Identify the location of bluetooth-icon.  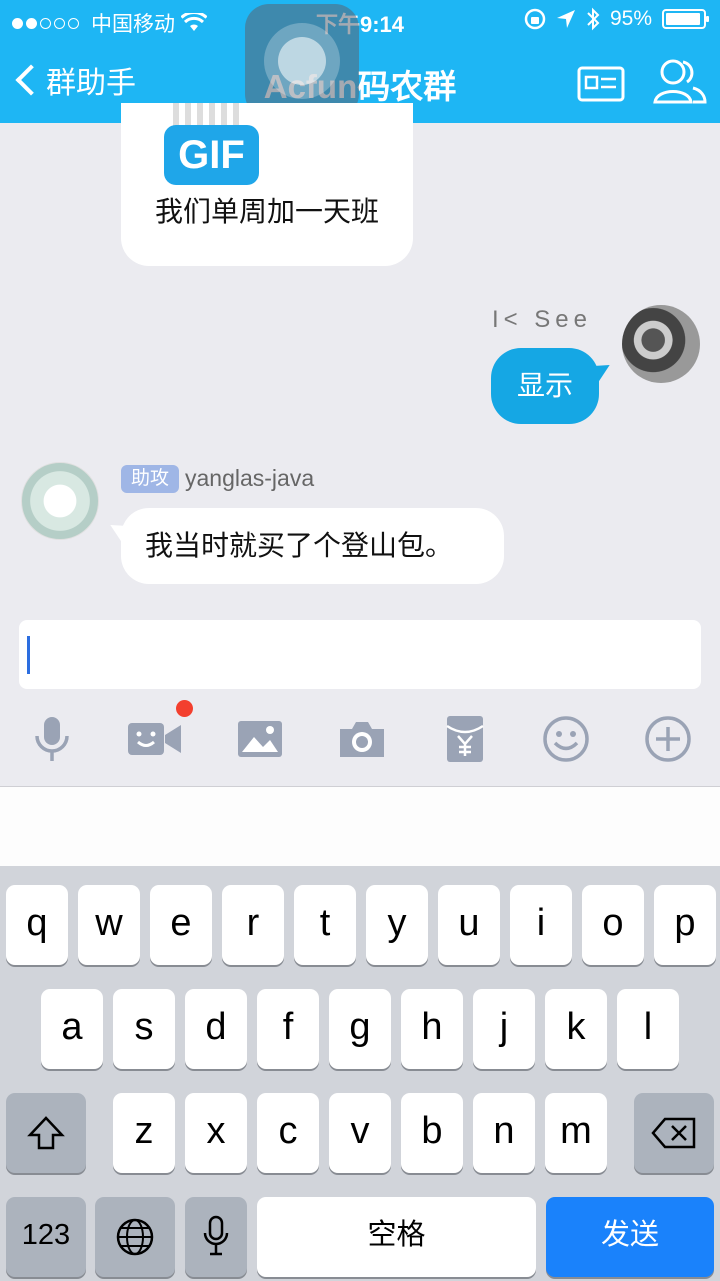
(593, 19).